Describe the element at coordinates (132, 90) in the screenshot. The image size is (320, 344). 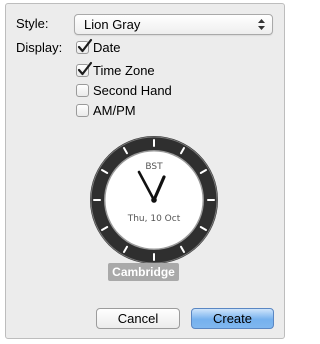
I see `second-hand-checkbox-label: Second Hand` at that location.